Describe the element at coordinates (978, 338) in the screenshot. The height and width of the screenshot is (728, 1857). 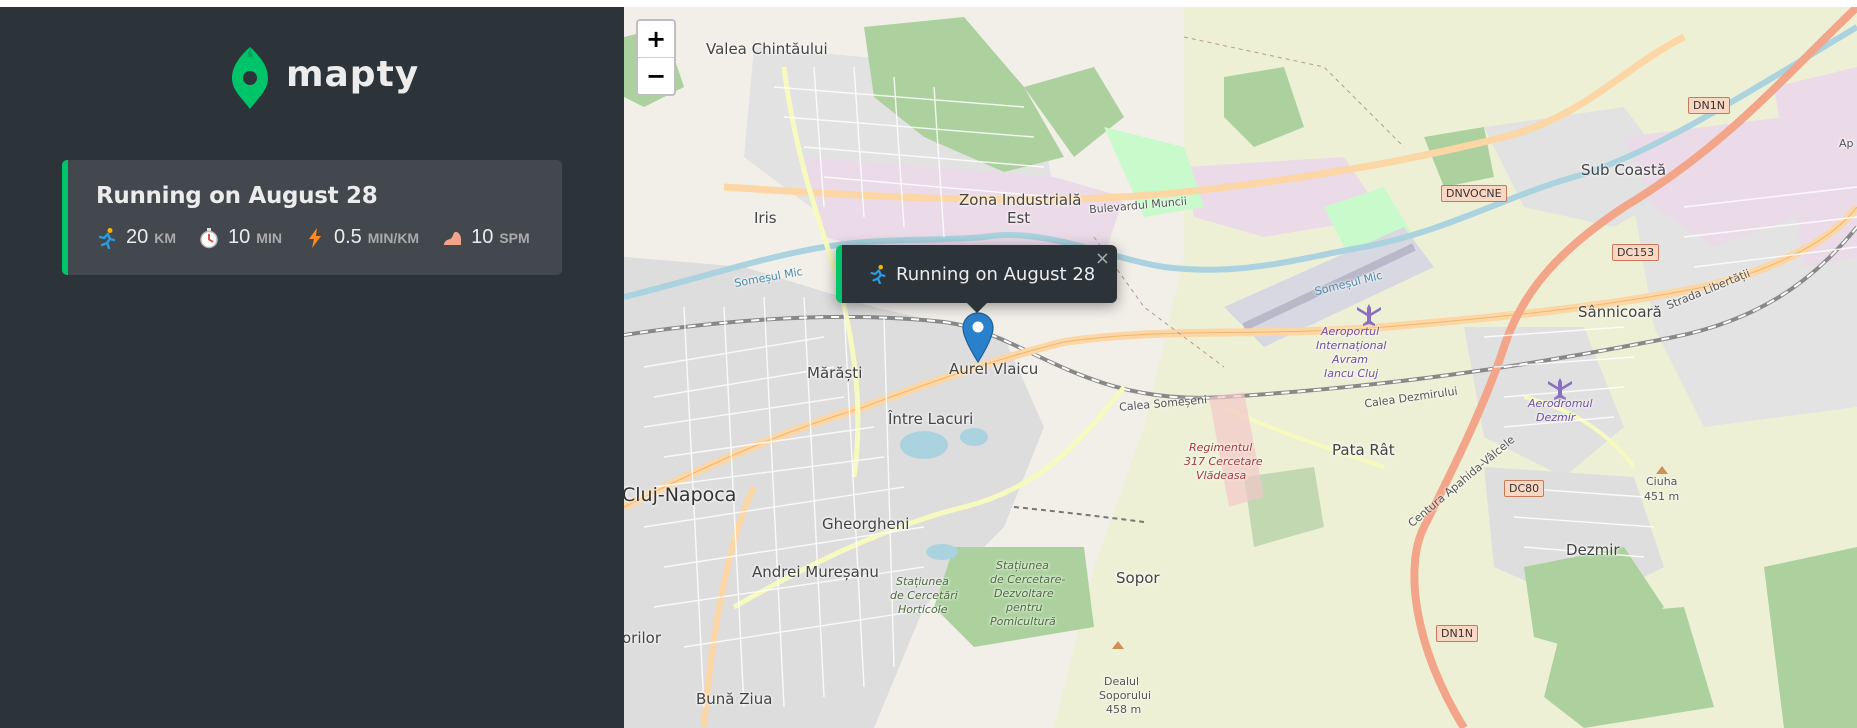
I see `map-marker-icon` at that location.